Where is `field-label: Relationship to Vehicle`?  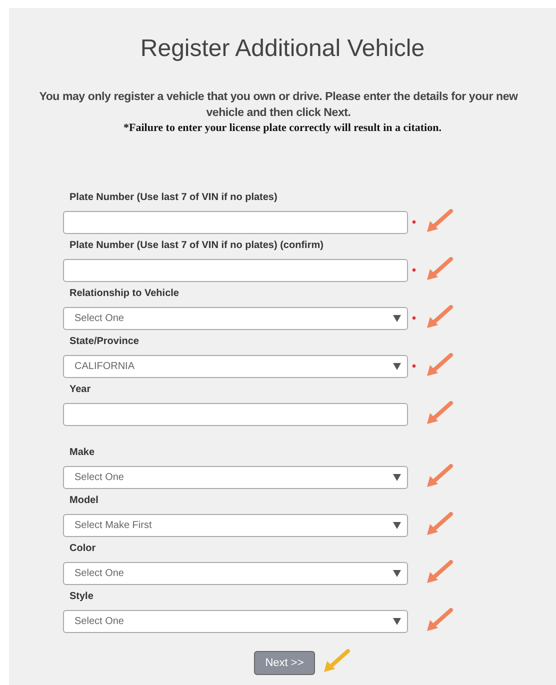
field-label: Relationship to Vehicle is located at coordinates (125, 293).